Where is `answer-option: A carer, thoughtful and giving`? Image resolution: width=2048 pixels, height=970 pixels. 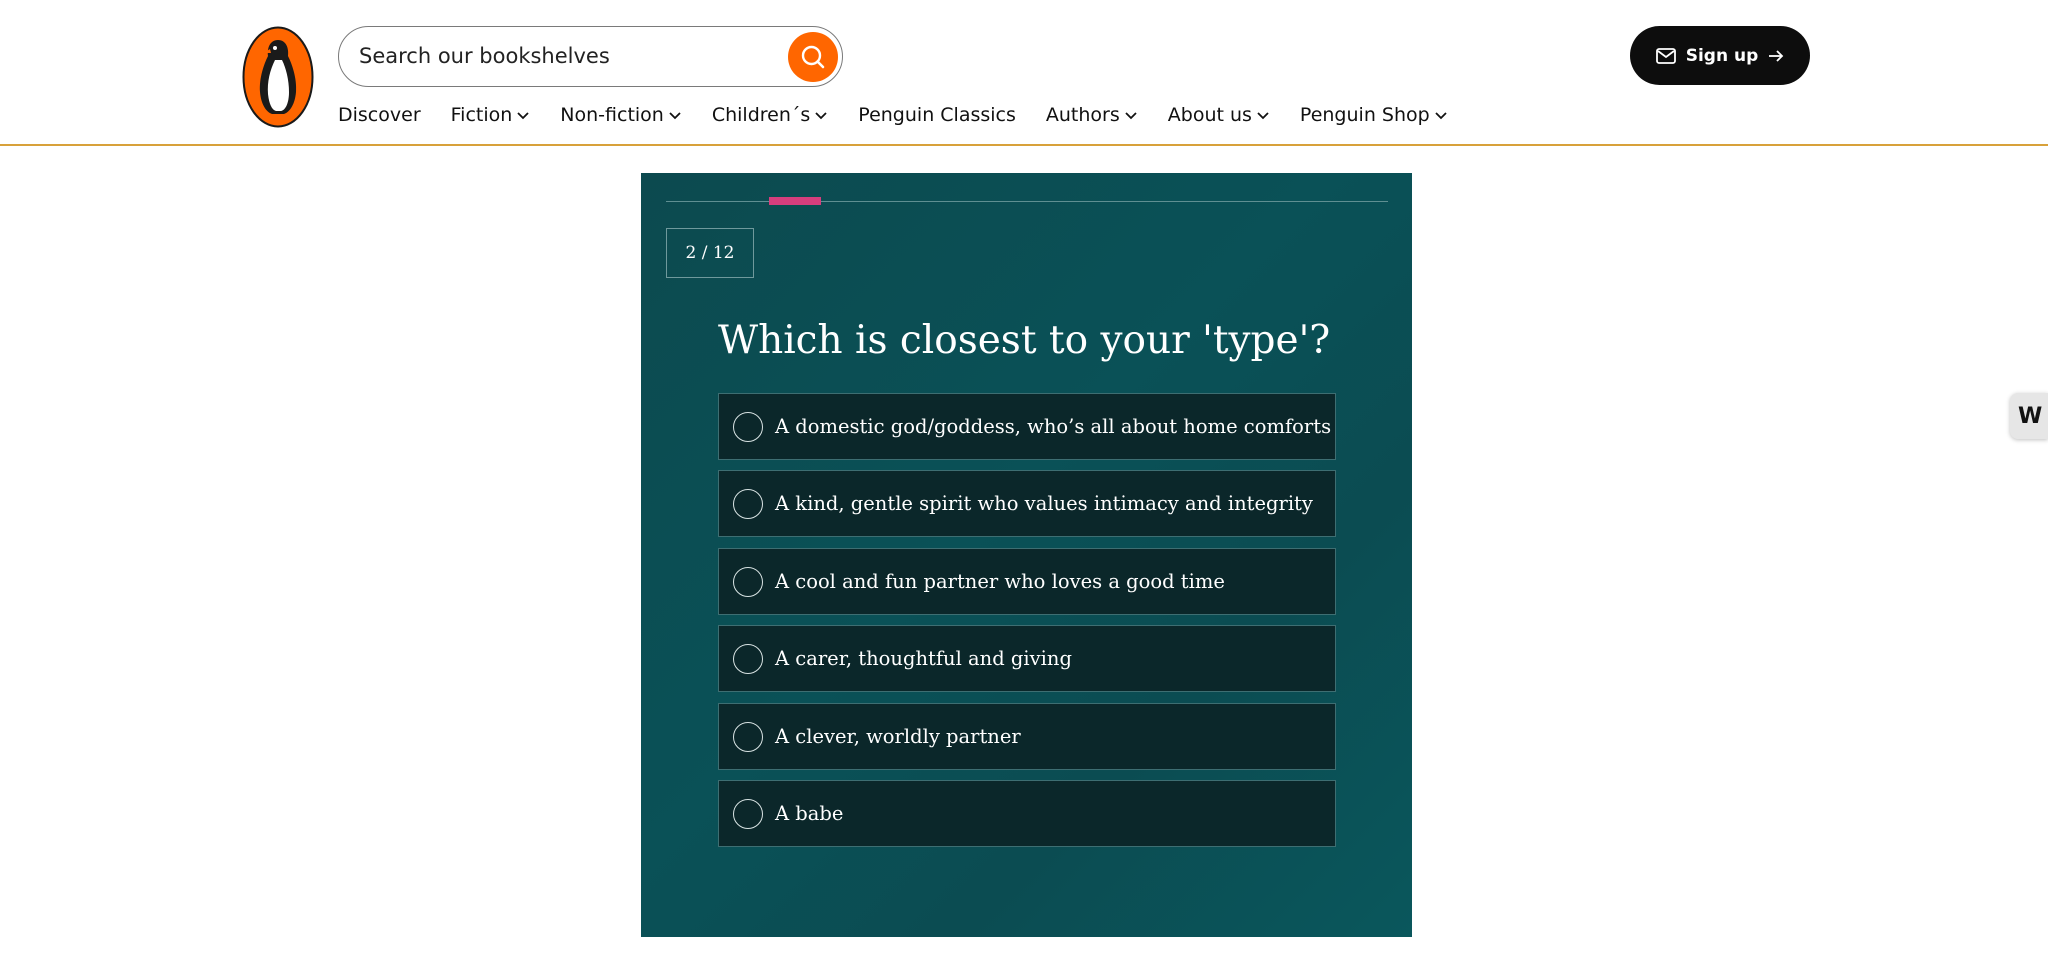
answer-option: A carer, thoughtful and giving is located at coordinates (1027, 659).